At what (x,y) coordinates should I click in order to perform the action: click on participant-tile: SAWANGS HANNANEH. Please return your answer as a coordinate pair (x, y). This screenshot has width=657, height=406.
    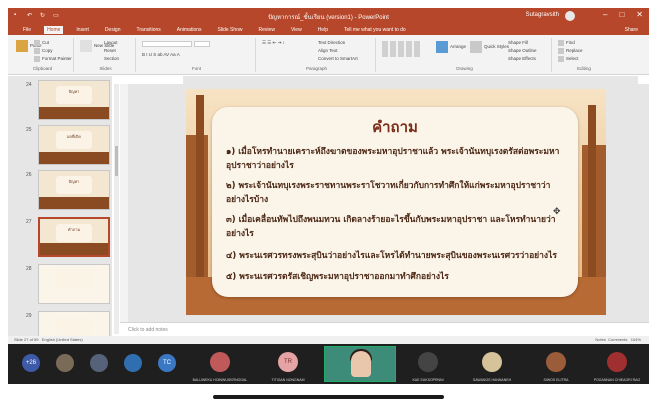
    Looking at the image, I should click on (492, 365).